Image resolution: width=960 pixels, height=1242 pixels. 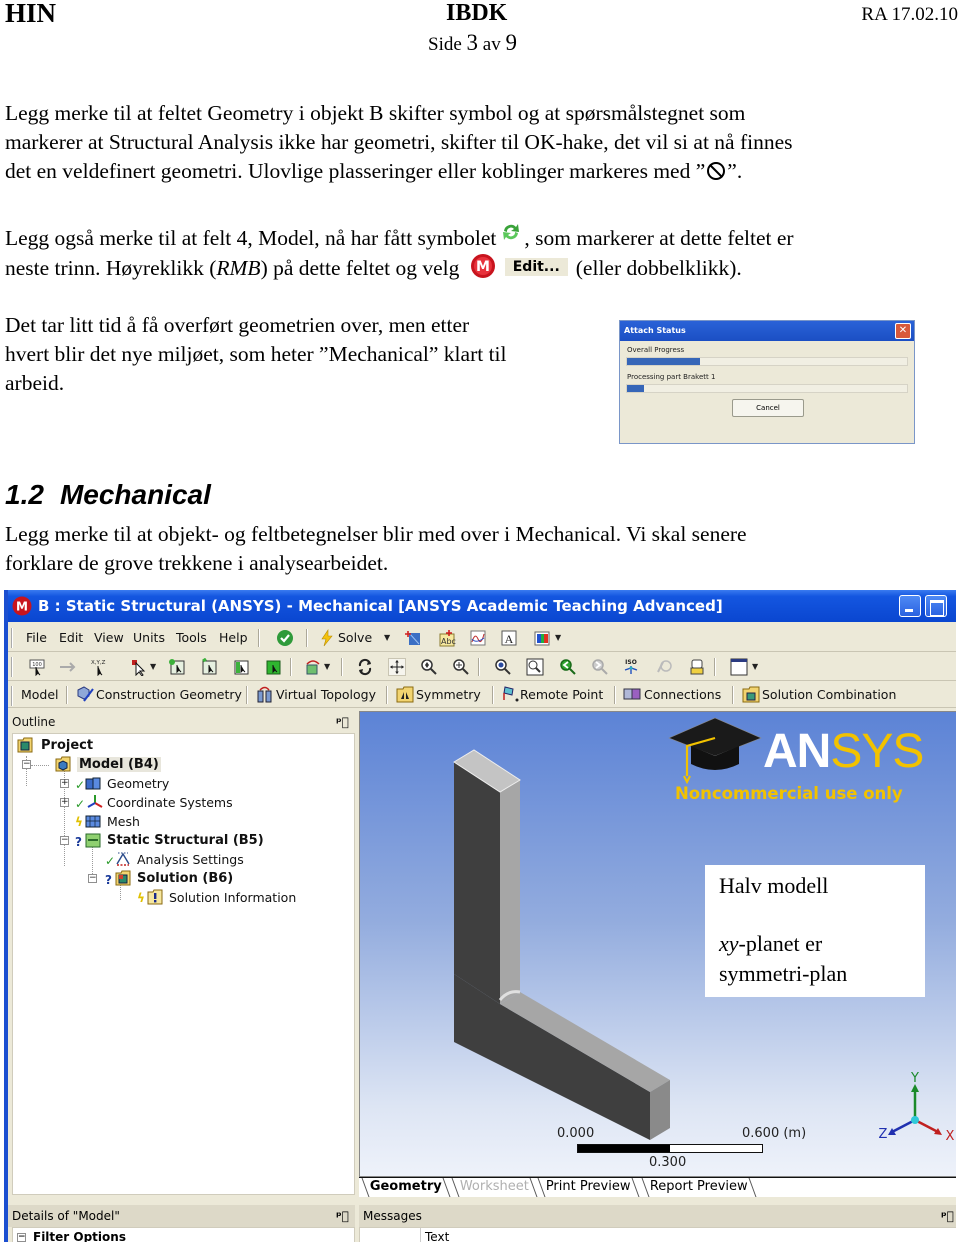 What do you see at coordinates (509, 638) in the screenshot?
I see `text-label-icon: A` at bounding box center [509, 638].